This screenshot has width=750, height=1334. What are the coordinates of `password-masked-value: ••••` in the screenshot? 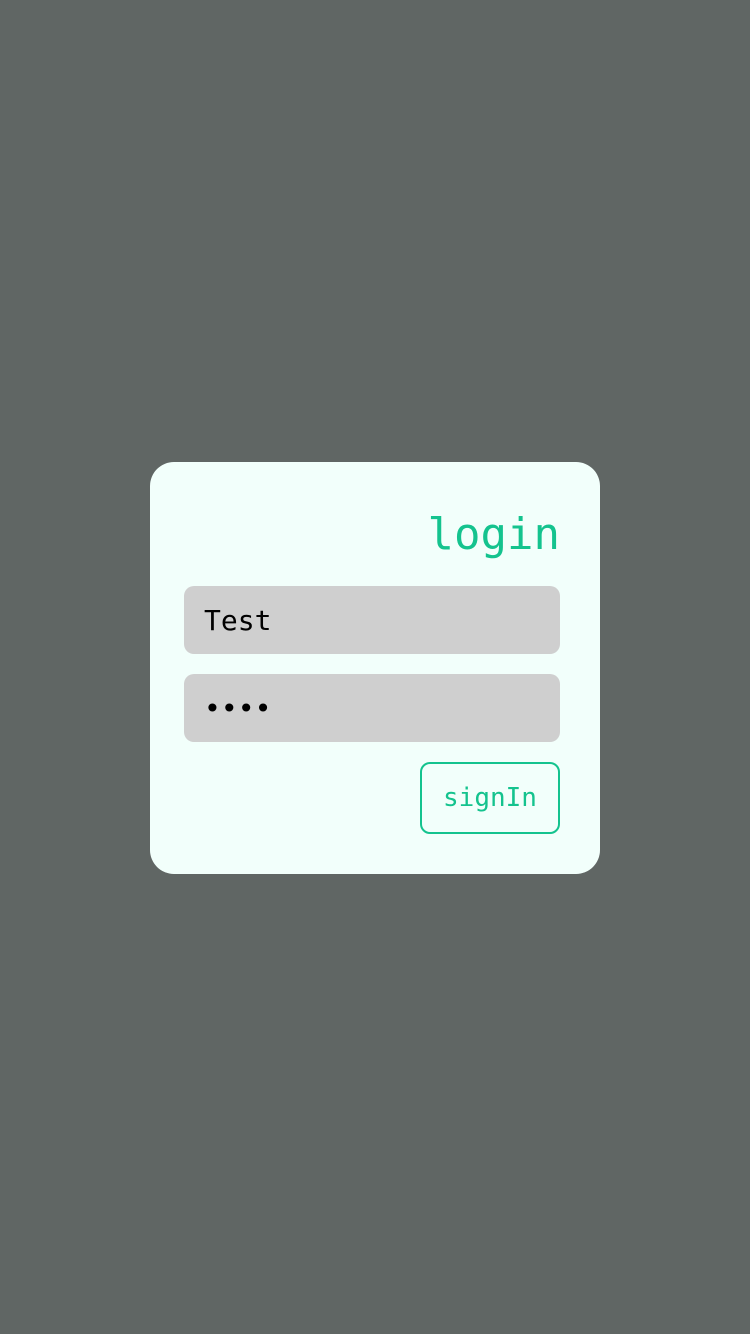 It's located at (238, 708).